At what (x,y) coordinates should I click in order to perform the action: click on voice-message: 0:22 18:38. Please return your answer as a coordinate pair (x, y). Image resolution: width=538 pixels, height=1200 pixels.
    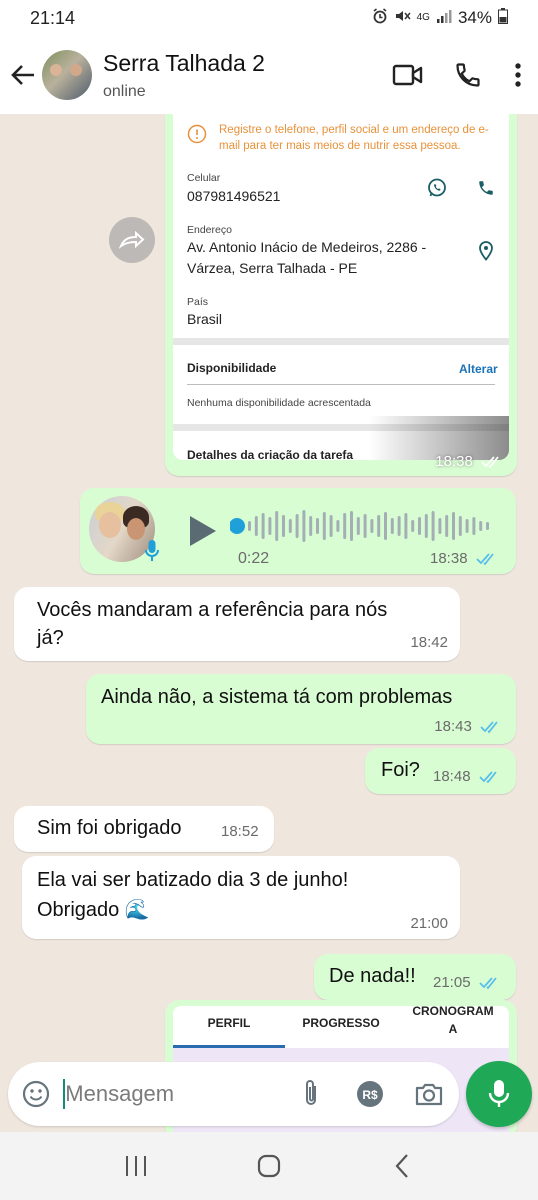
    Looking at the image, I should click on (298, 531).